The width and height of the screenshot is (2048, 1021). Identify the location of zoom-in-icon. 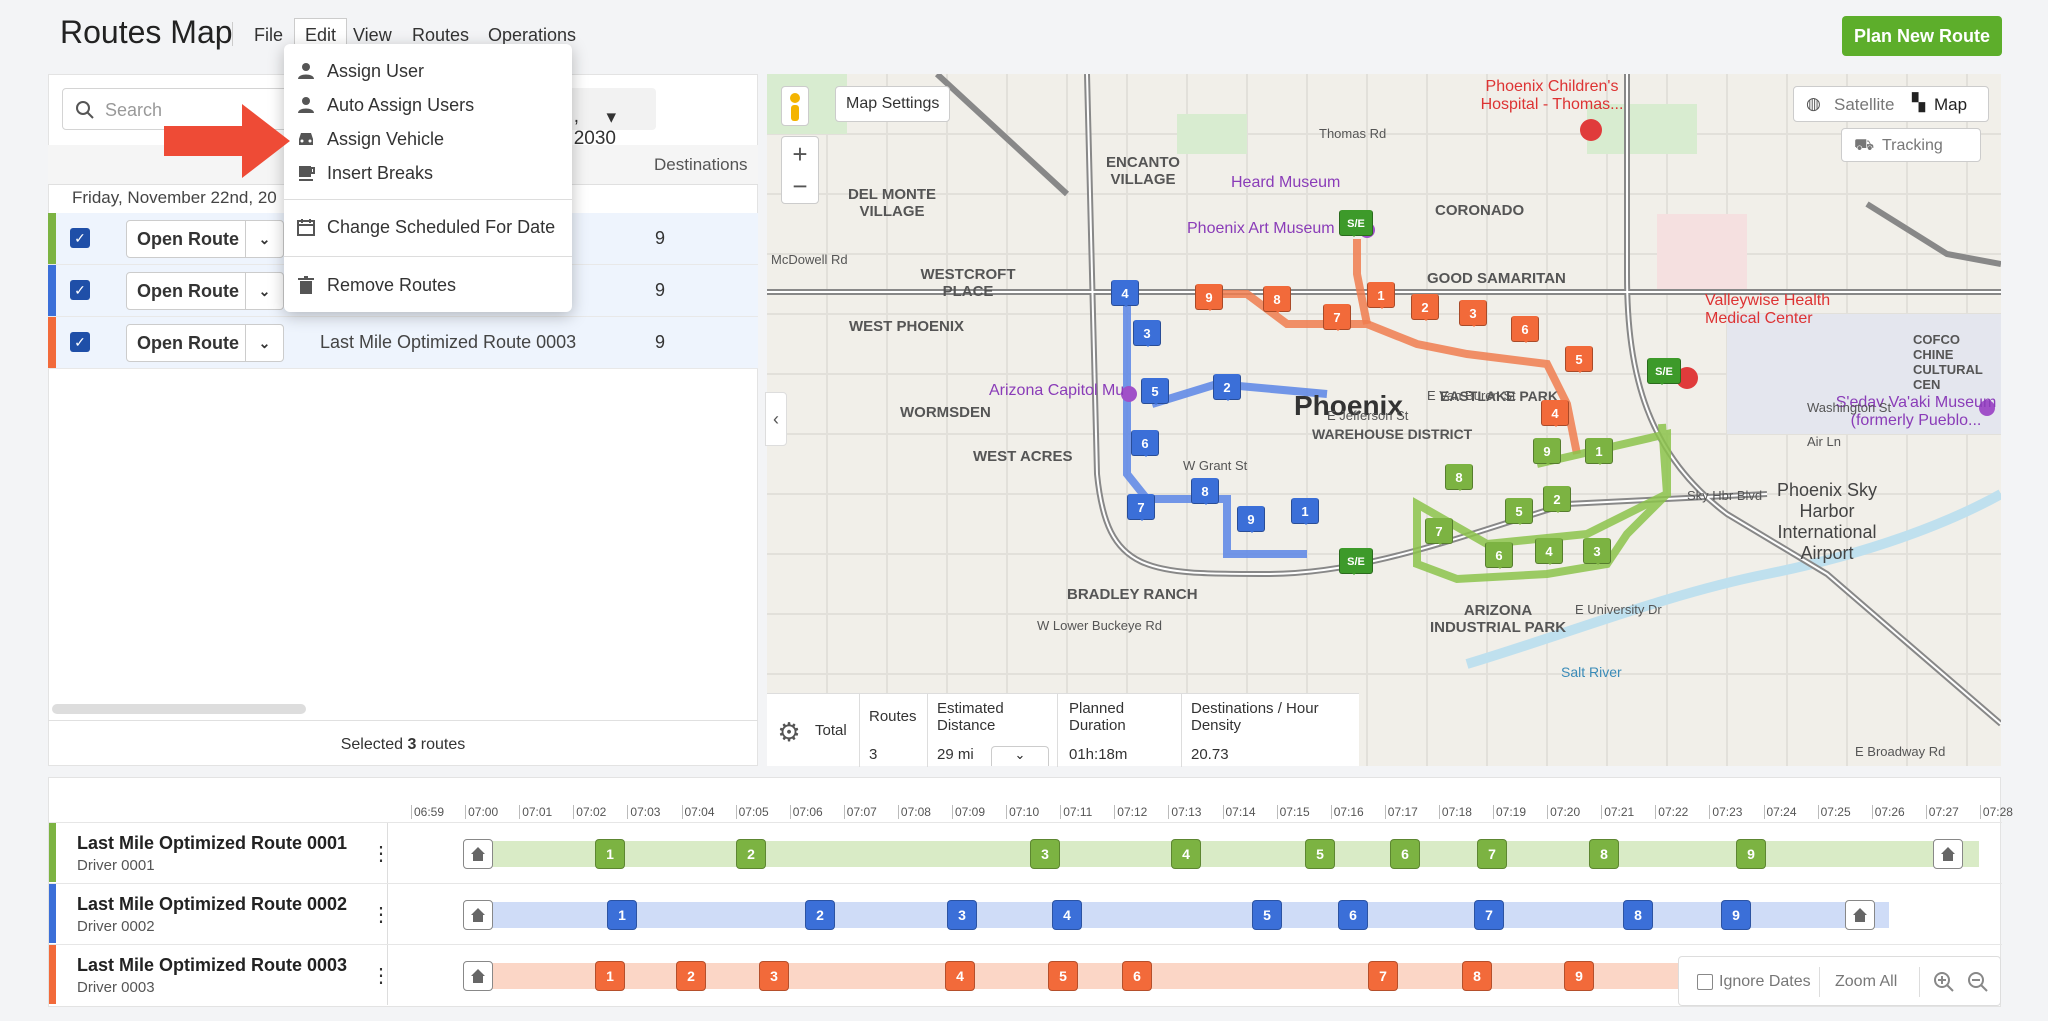
(1944, 982).